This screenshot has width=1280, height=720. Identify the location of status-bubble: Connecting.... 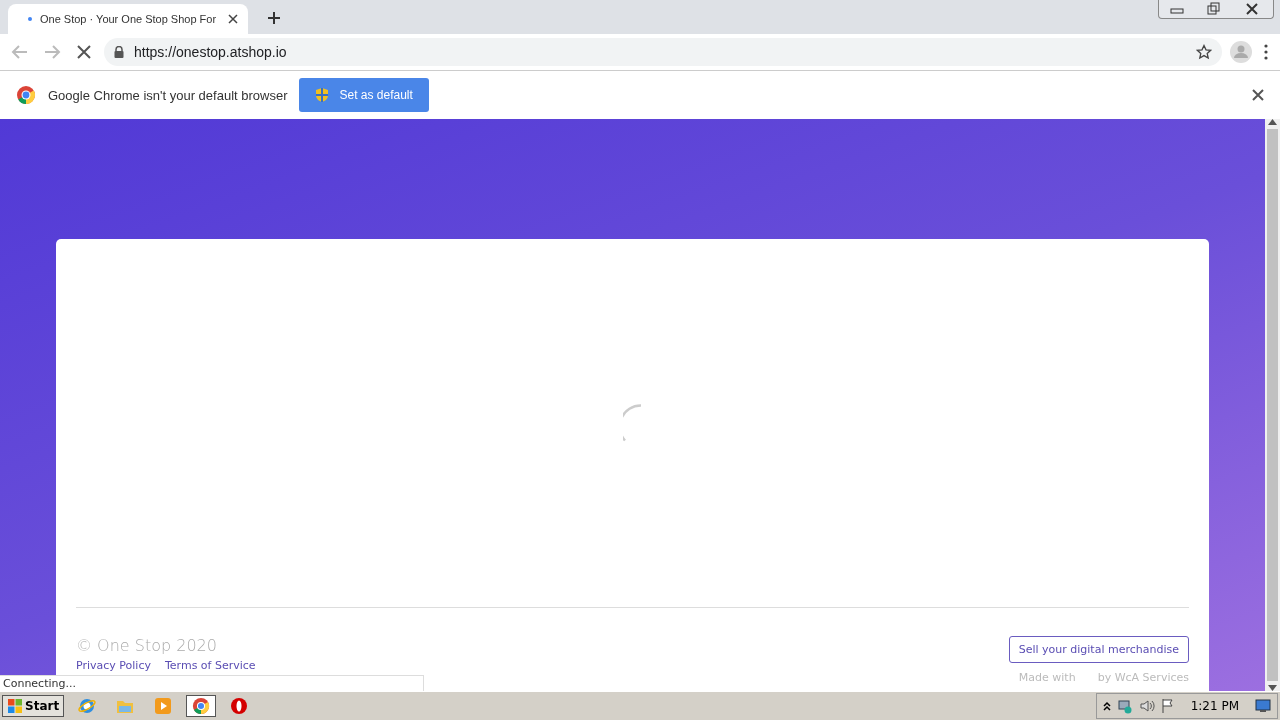
(212, 683).